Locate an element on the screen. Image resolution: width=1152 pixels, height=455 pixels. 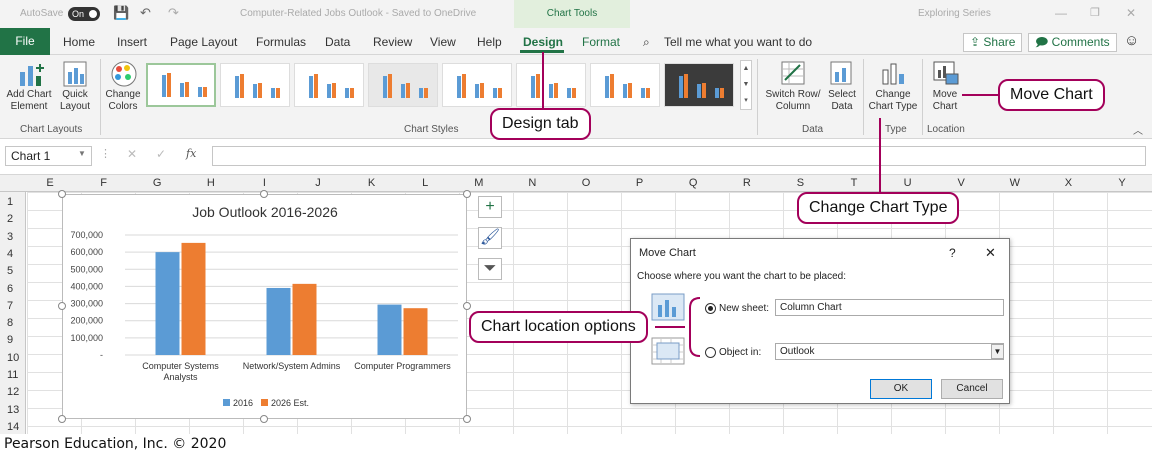
callout-move-chart: Move Chart is located at coordinates (1051, 95).